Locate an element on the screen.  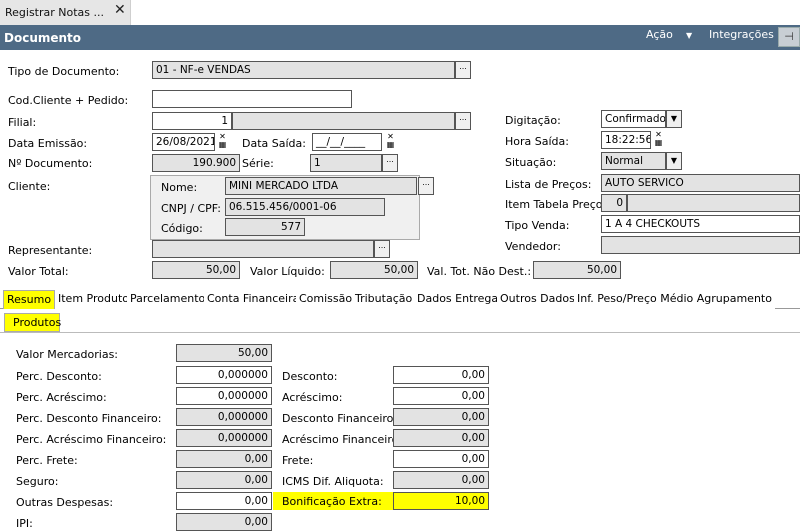
icms-dif-field: 0,00 is located at coordinates (441, 480).